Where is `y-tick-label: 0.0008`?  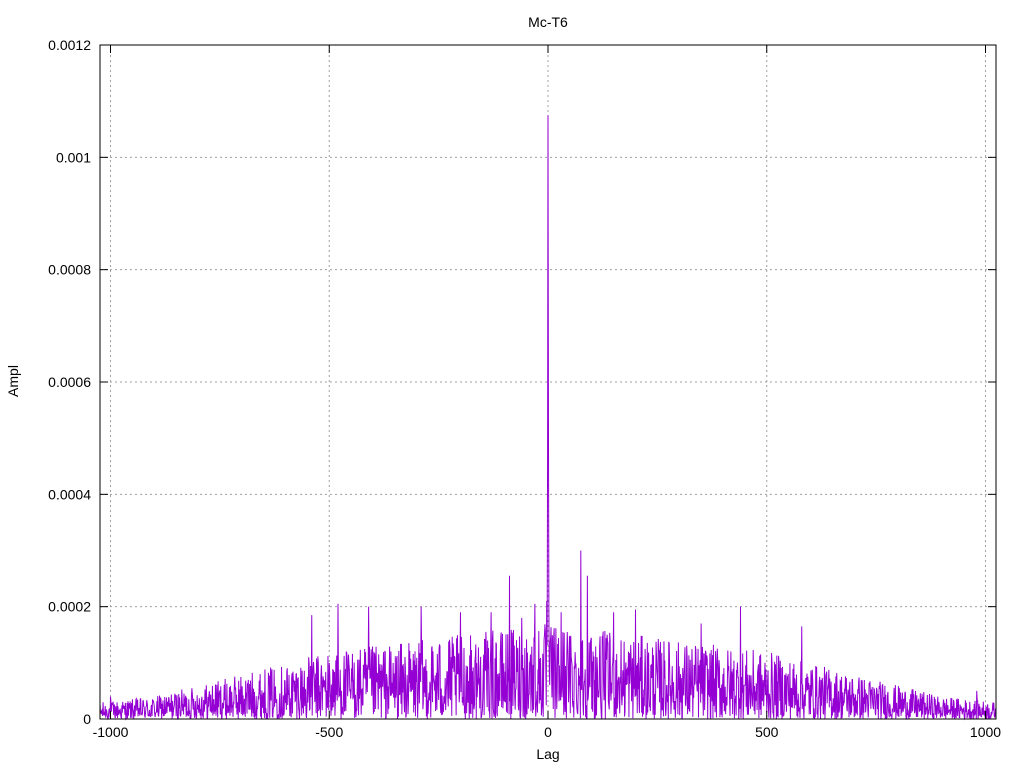
y-tick-label: 0.0008 is located at coordinates (69, 270).